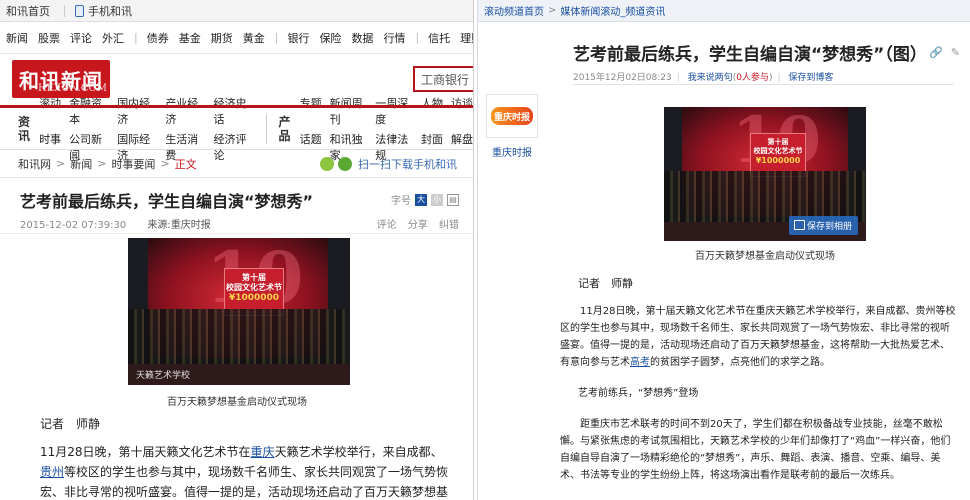 The image size is (970, 500). Describe the element at coordinates (362, 38) in the screenshot. I see `channel-link: 数据` at that location.